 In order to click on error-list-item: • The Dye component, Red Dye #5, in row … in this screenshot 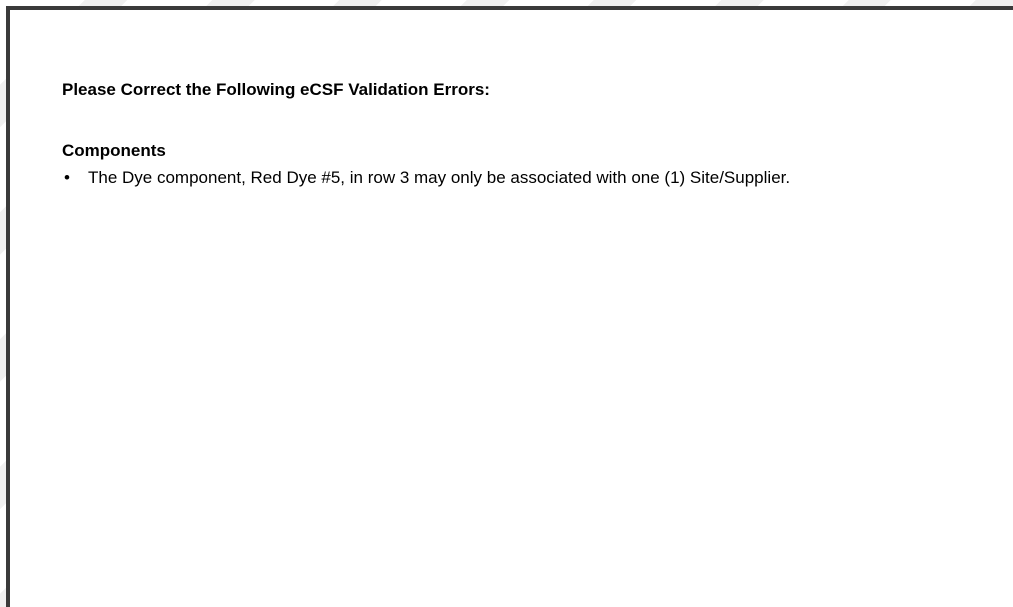, I will do `click(426, 178)`.